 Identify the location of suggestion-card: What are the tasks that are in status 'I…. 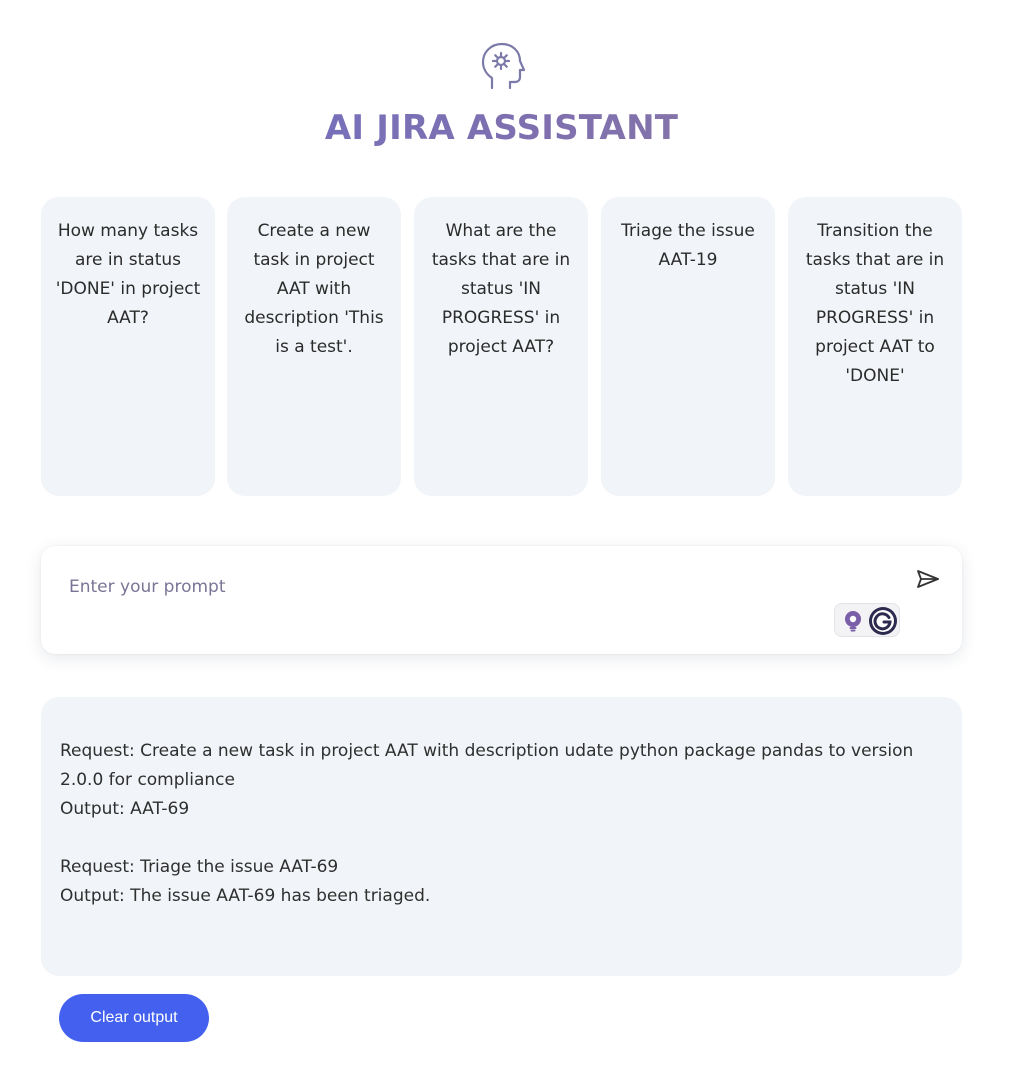
(501, 346).